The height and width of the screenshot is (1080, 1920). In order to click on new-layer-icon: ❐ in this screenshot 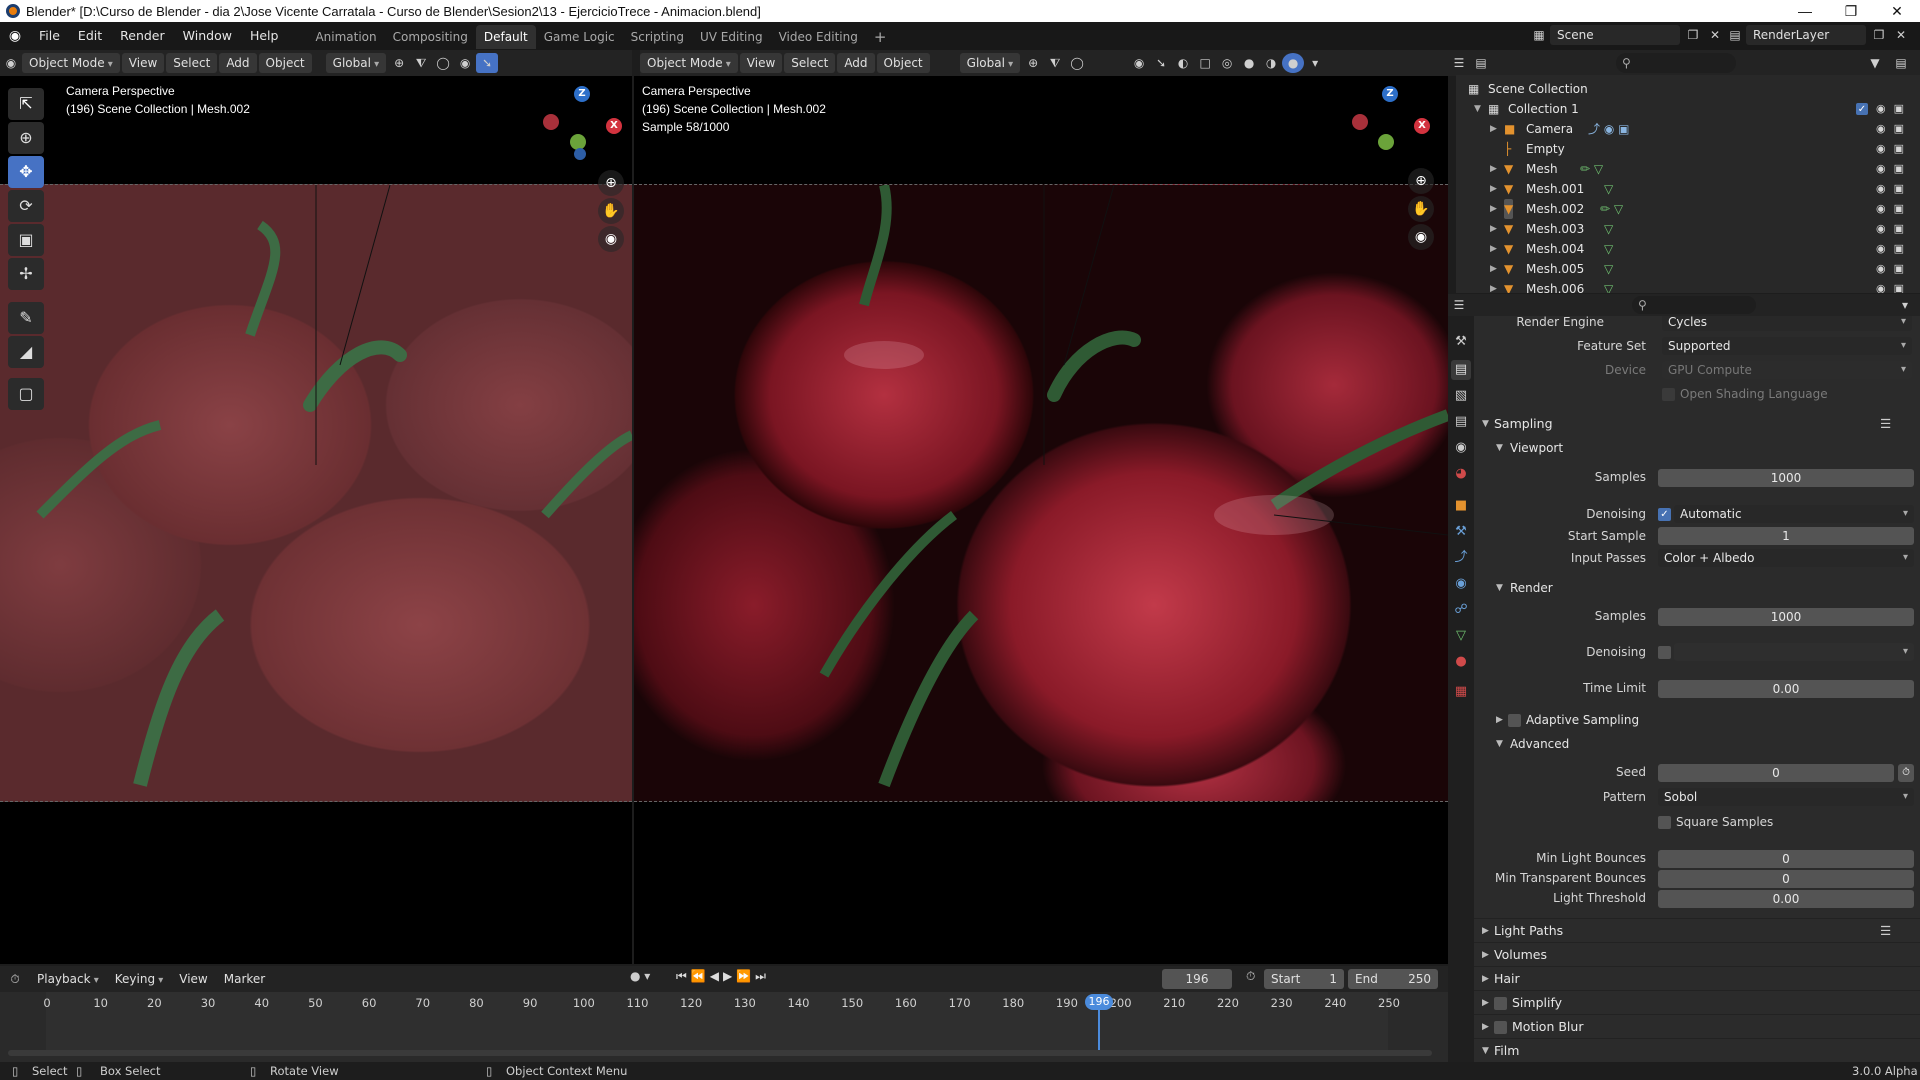, I will do `click(1879, 35)`.